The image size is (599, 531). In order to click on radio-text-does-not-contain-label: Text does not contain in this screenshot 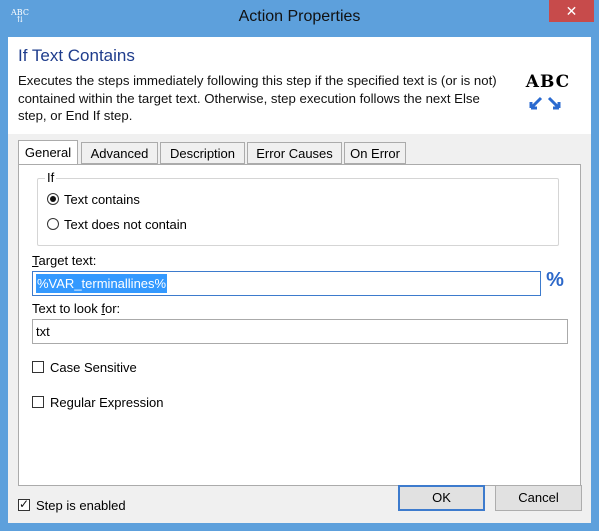, I will do `click(125, 224)`.